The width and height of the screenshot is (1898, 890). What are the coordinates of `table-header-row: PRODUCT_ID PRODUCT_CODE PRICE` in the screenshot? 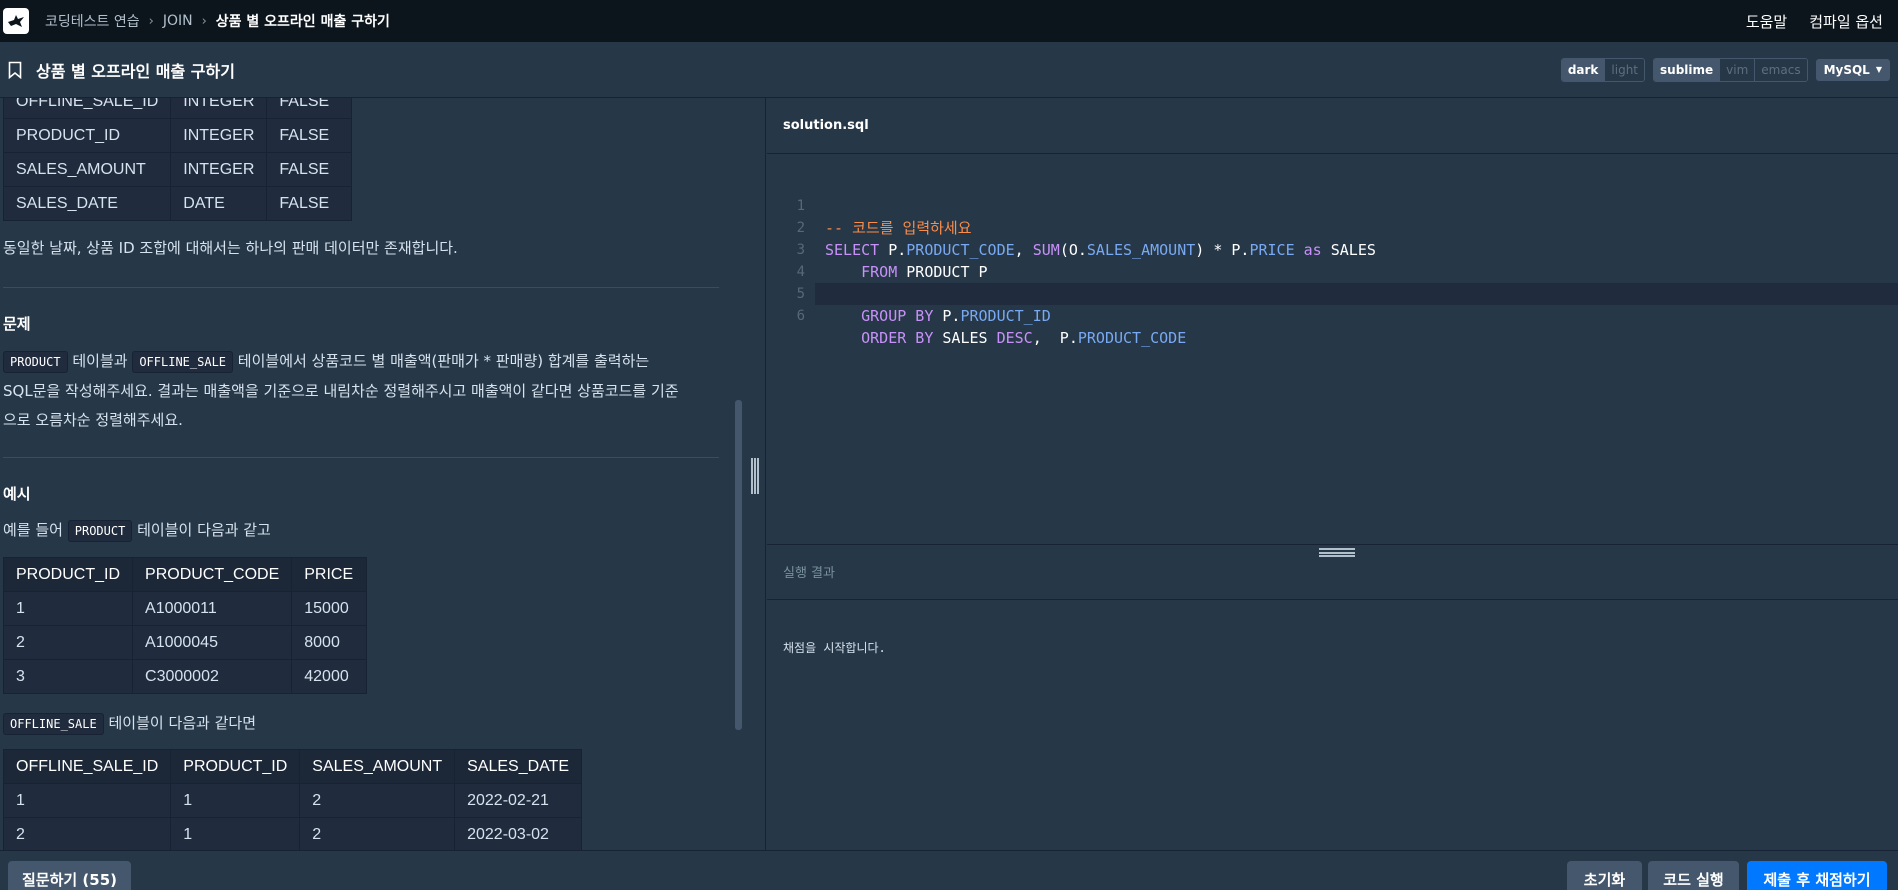 It's located at (185, 574).